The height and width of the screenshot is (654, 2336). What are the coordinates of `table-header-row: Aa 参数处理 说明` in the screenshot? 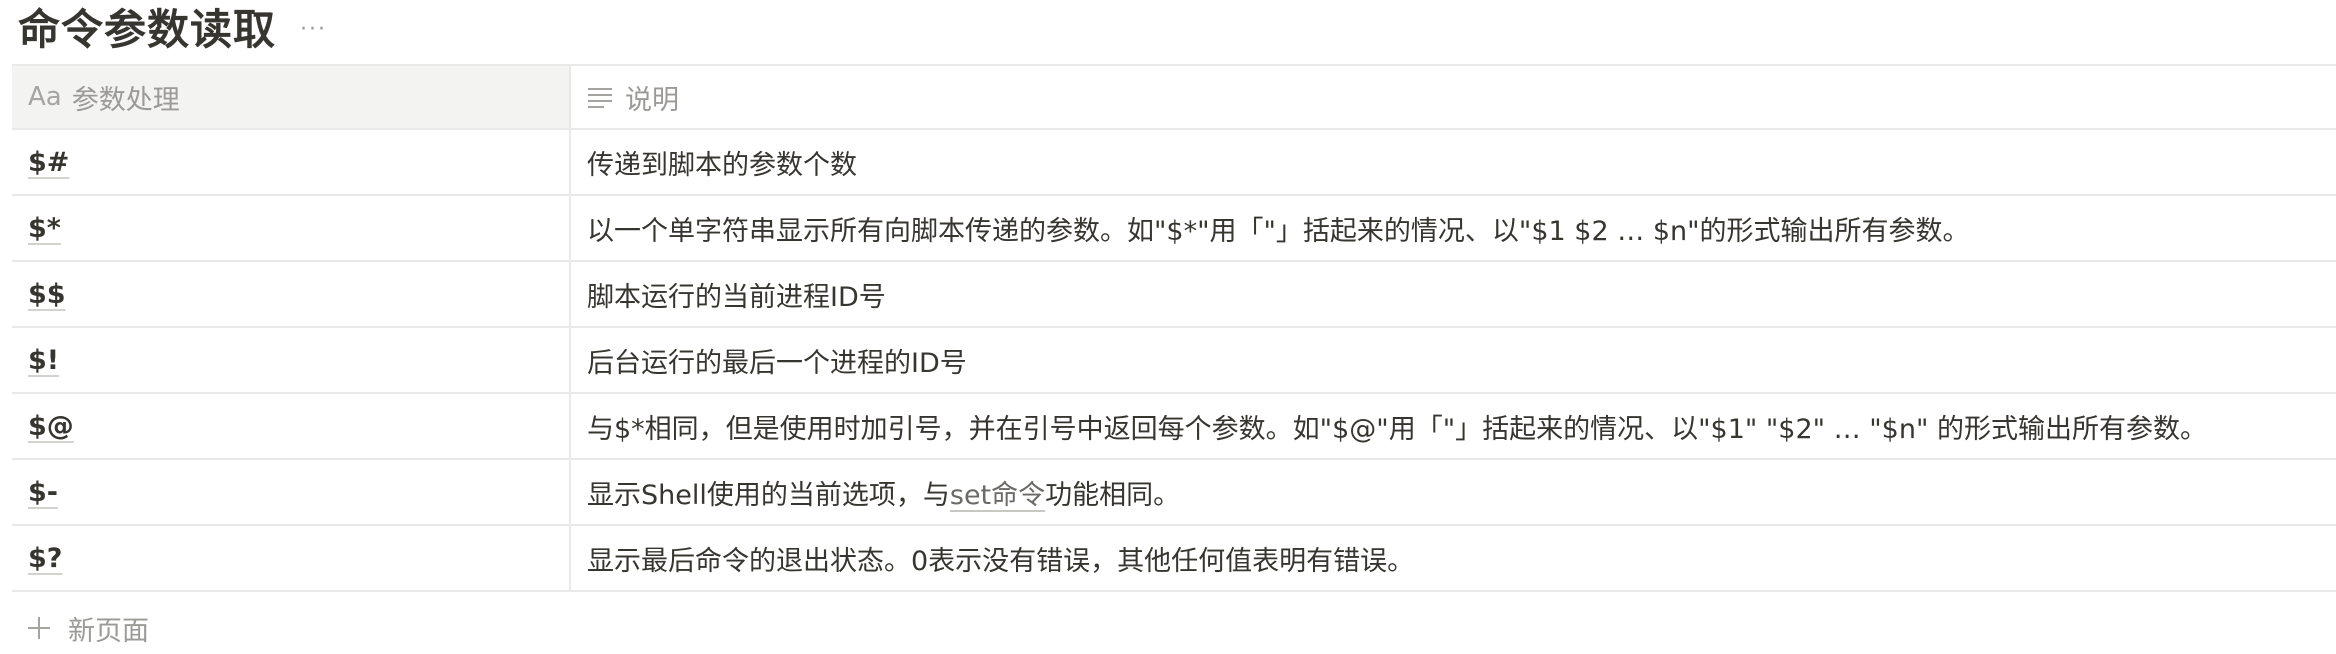 It's located at (1174, 97).